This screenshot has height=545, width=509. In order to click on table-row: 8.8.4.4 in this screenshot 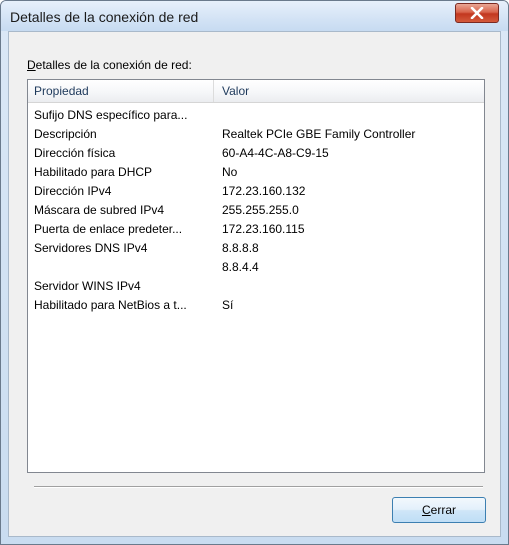, I will do `click(256, 267)`.